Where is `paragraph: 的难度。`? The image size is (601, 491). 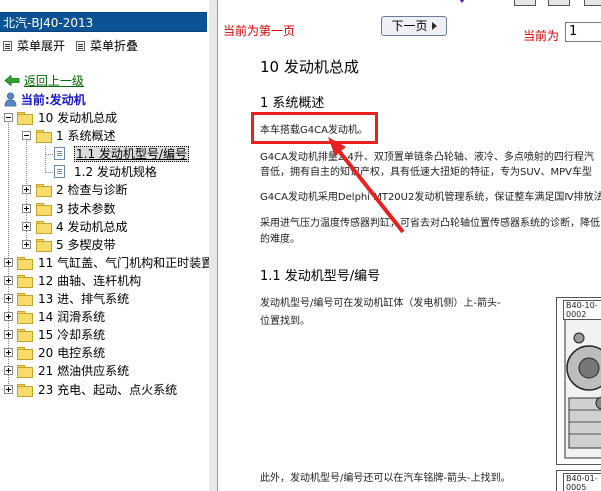 paragraph: 的难度。 is located at coordinates (280, 239).